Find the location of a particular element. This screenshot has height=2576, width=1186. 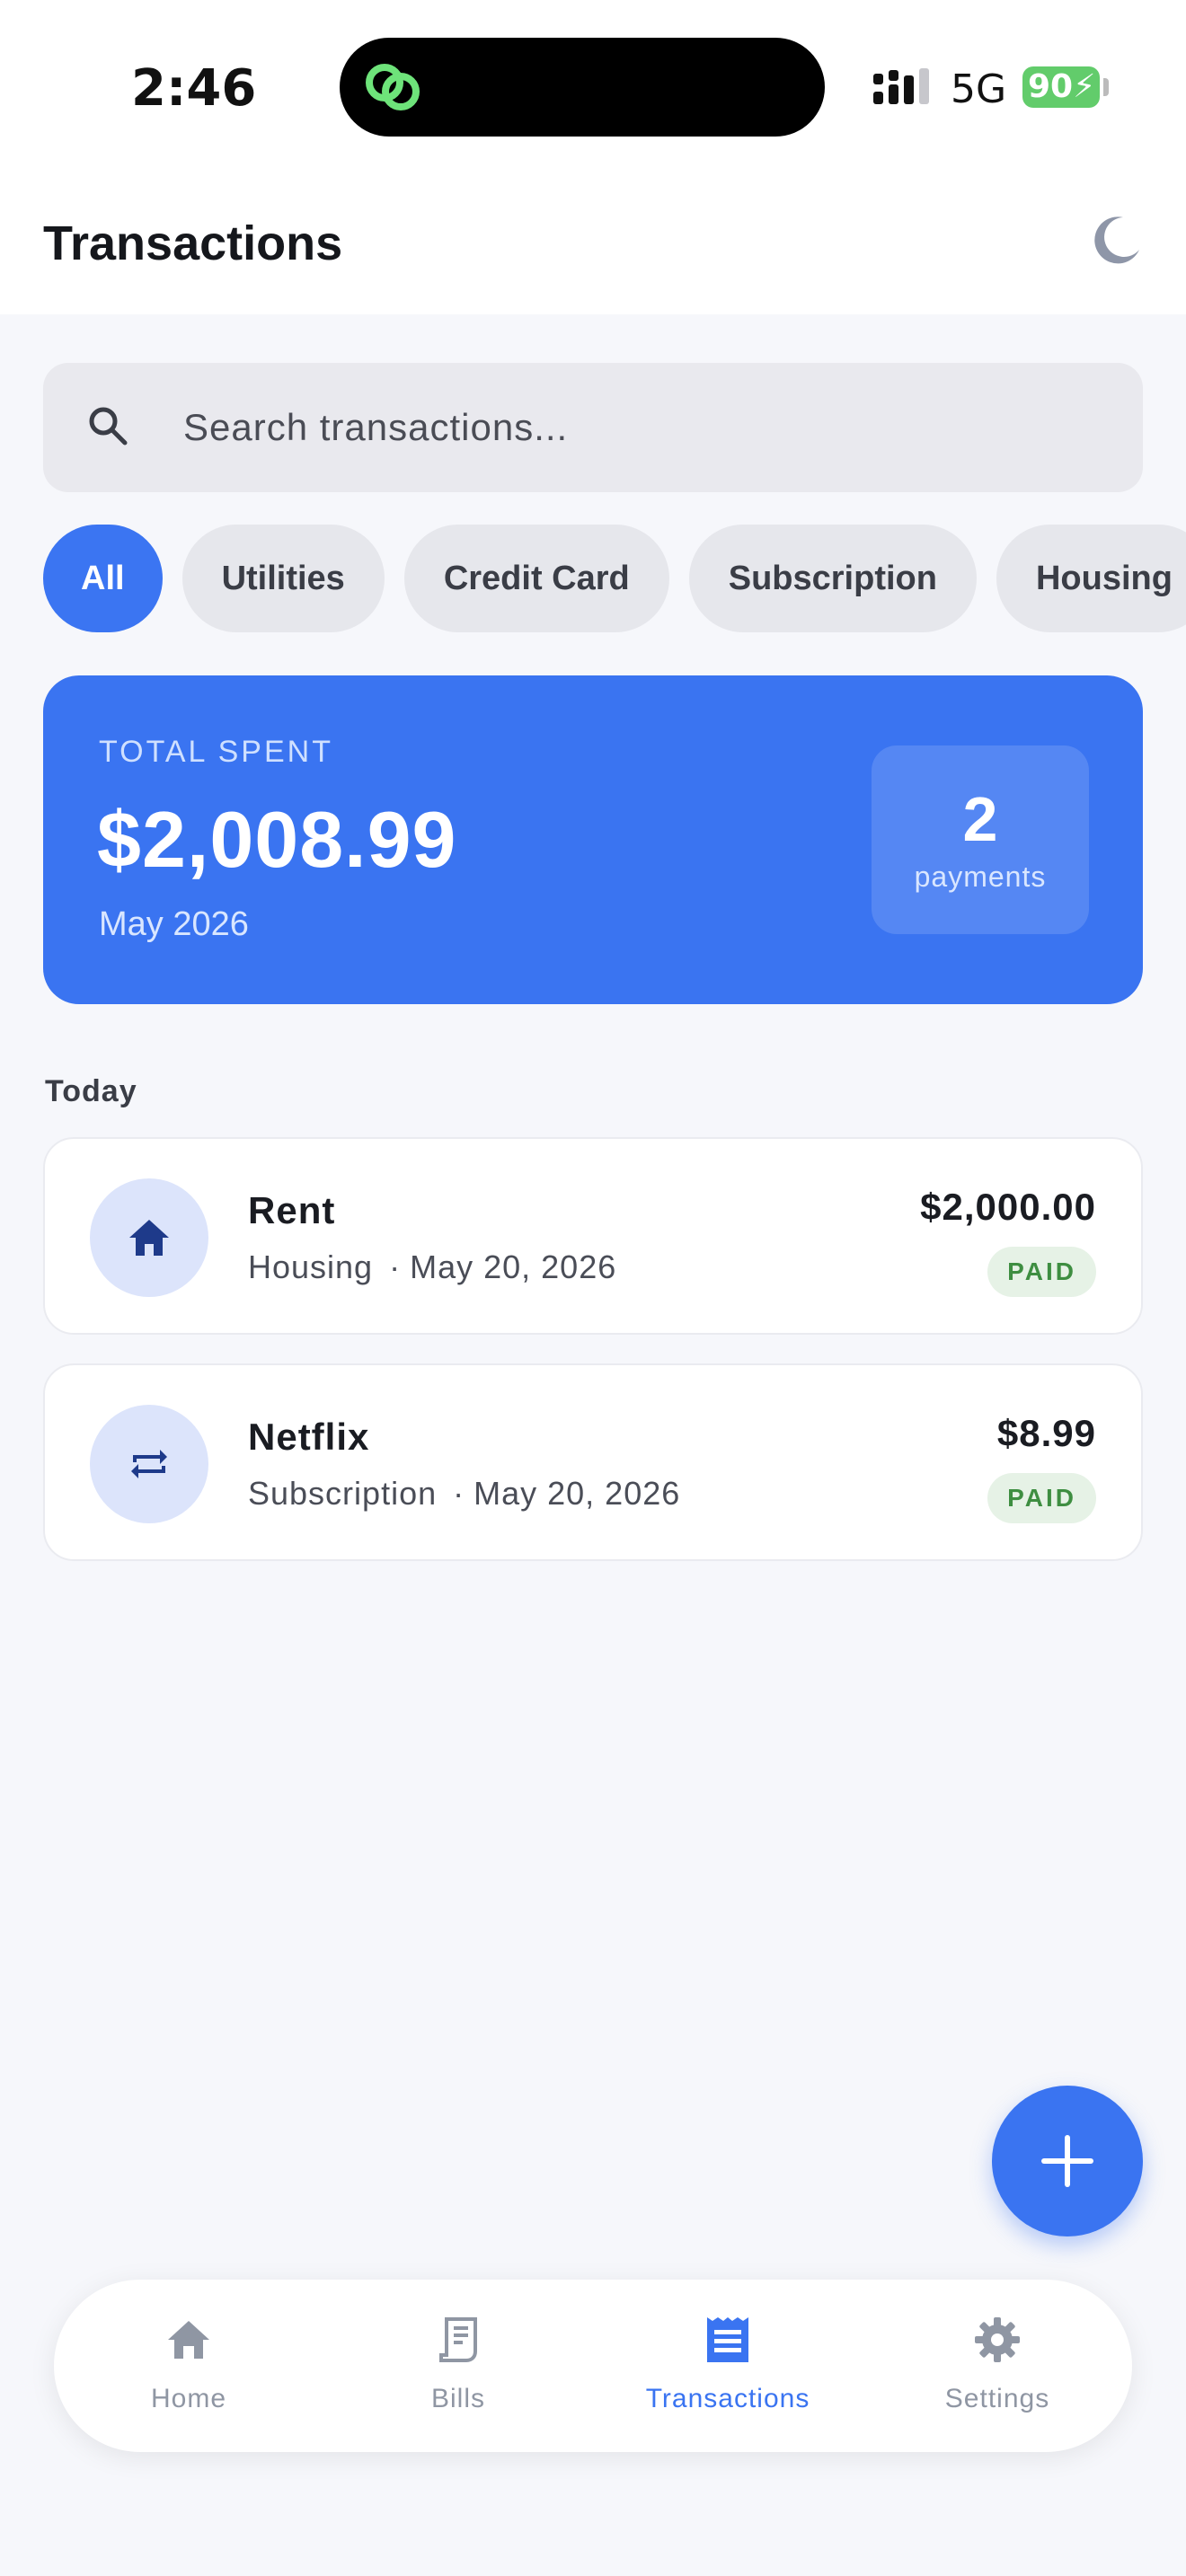

network-type: 5G is located at coordinates (979, 89).